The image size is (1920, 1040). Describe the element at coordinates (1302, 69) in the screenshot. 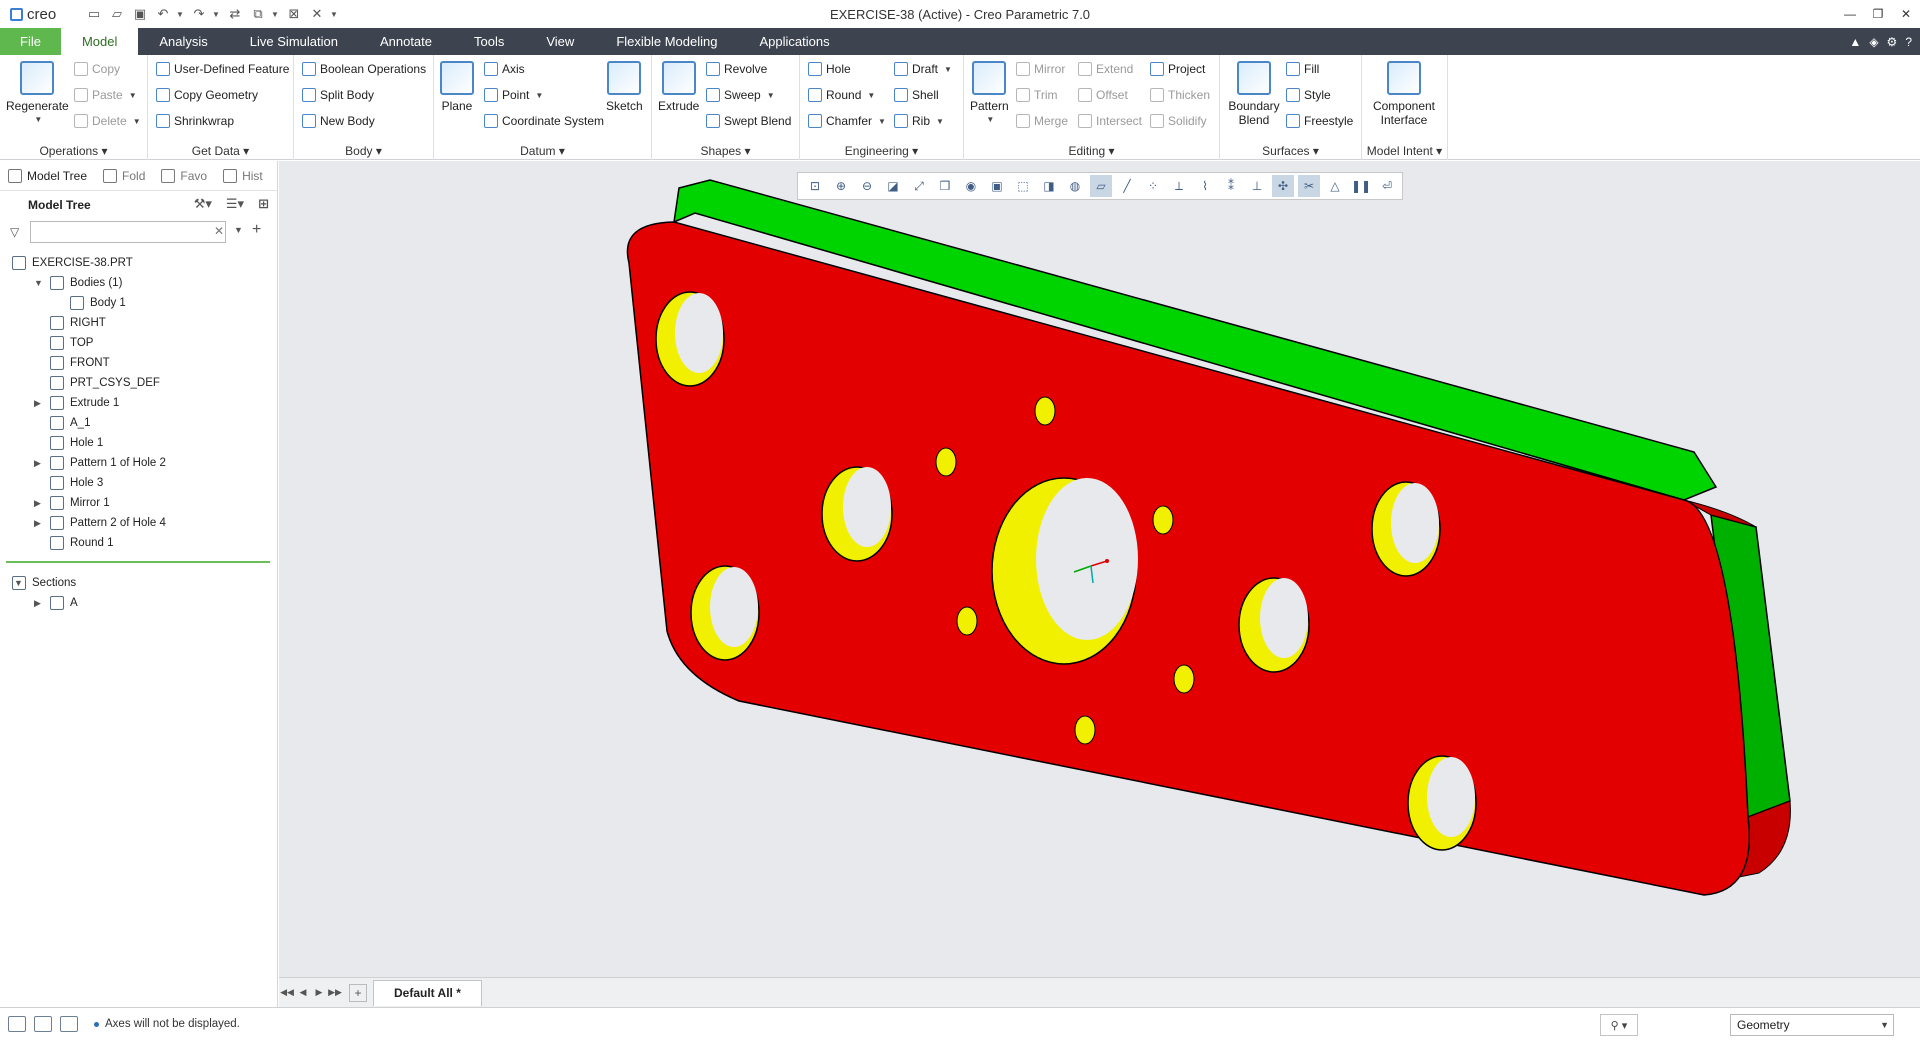

I see `fill-button: Fill` at that location.